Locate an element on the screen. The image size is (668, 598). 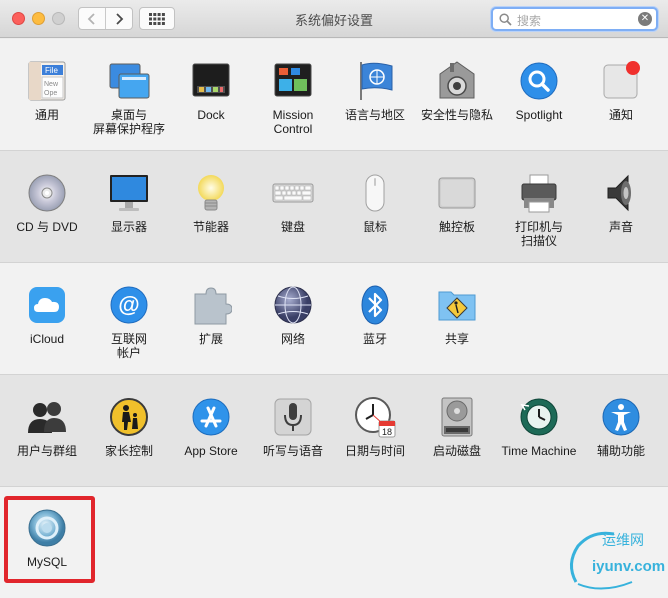
mission-control-icon is located at coordinates (293, 81).